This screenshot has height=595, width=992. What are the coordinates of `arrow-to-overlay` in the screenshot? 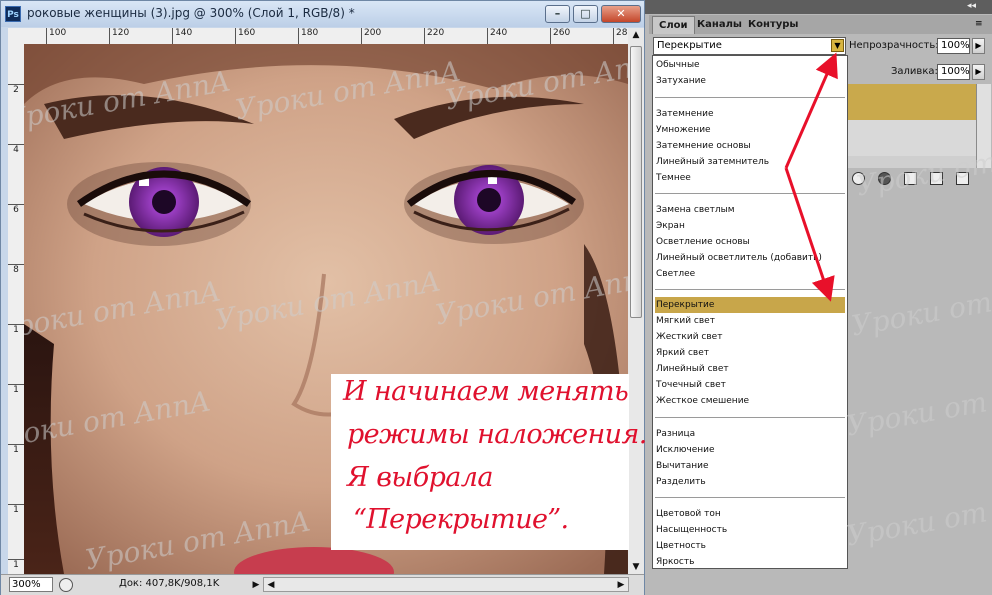 It's located at (809, 234).